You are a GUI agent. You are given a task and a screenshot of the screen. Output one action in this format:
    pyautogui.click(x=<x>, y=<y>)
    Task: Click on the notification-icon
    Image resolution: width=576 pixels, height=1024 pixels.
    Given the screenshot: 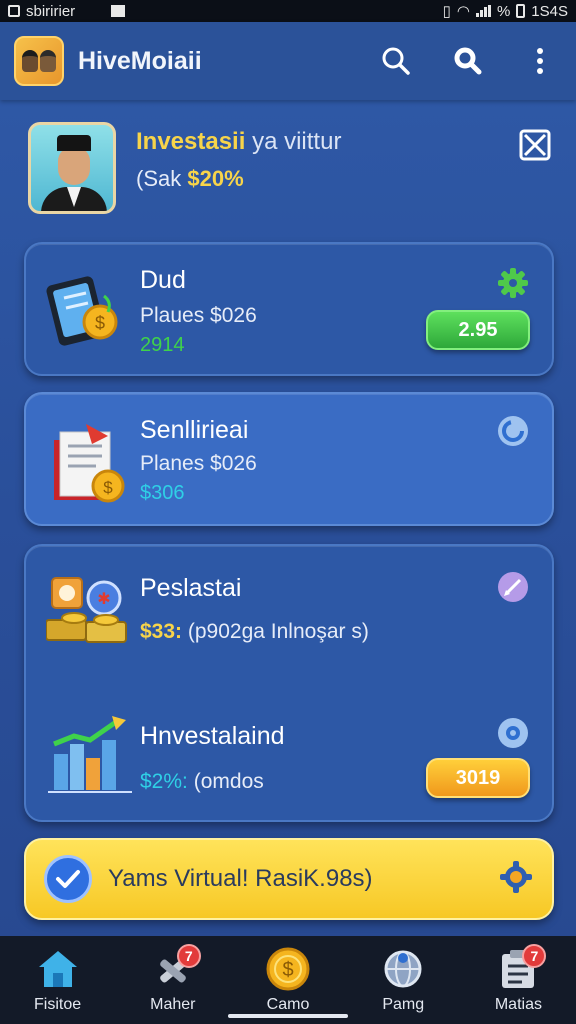 What is the action you would take?
    pyautogui.click(x=14, y=11)
    